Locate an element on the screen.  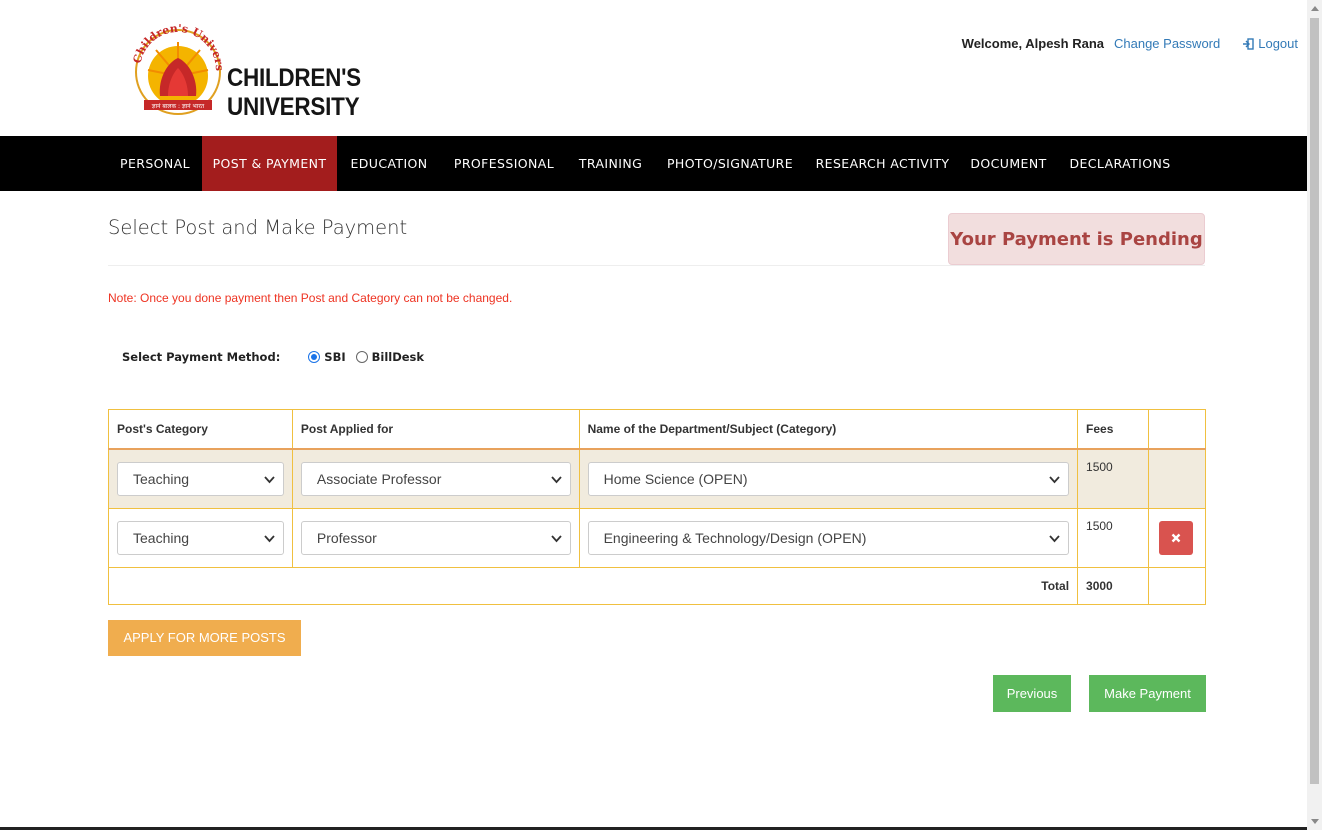
nav-professional: PROFESSIONAL is located at coordinates (504, 163).